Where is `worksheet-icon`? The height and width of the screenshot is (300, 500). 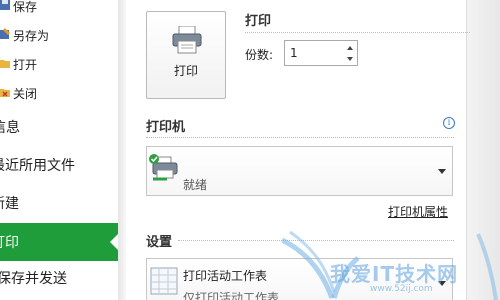 worksheet-icon is located at coordinates (164, 283).